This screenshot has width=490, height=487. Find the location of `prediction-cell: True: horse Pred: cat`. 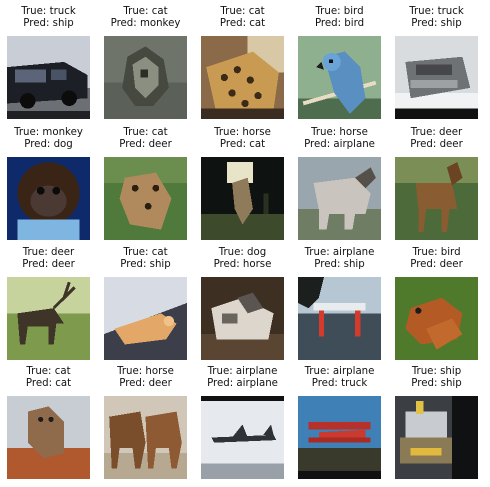

prediction-cell: True: horse Pred: cat is located at coordinates (242, 186).